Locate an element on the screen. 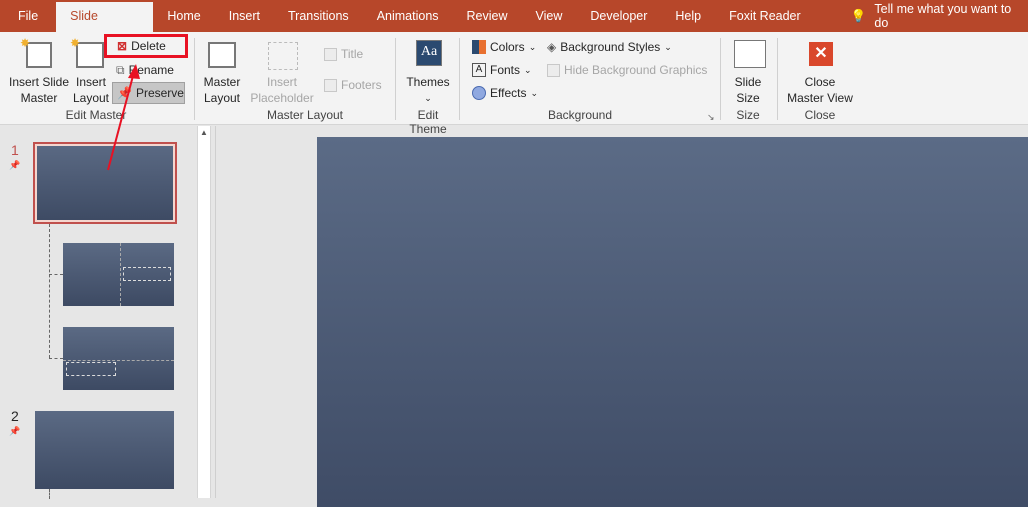 This screenshot has width=1028, height=507. chevron-down-icon: ⌄ is located at coordinates (428, 98).